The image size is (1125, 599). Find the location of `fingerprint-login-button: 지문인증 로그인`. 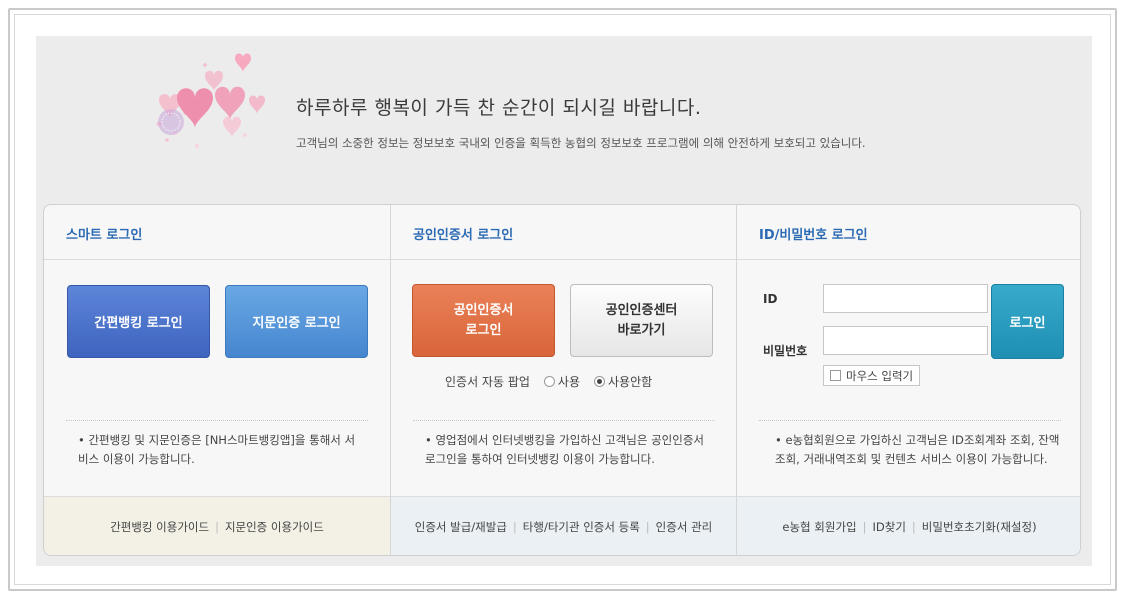

fingerprint-login-button: 지문인증 로그인 is located at coordinates (296, 321).